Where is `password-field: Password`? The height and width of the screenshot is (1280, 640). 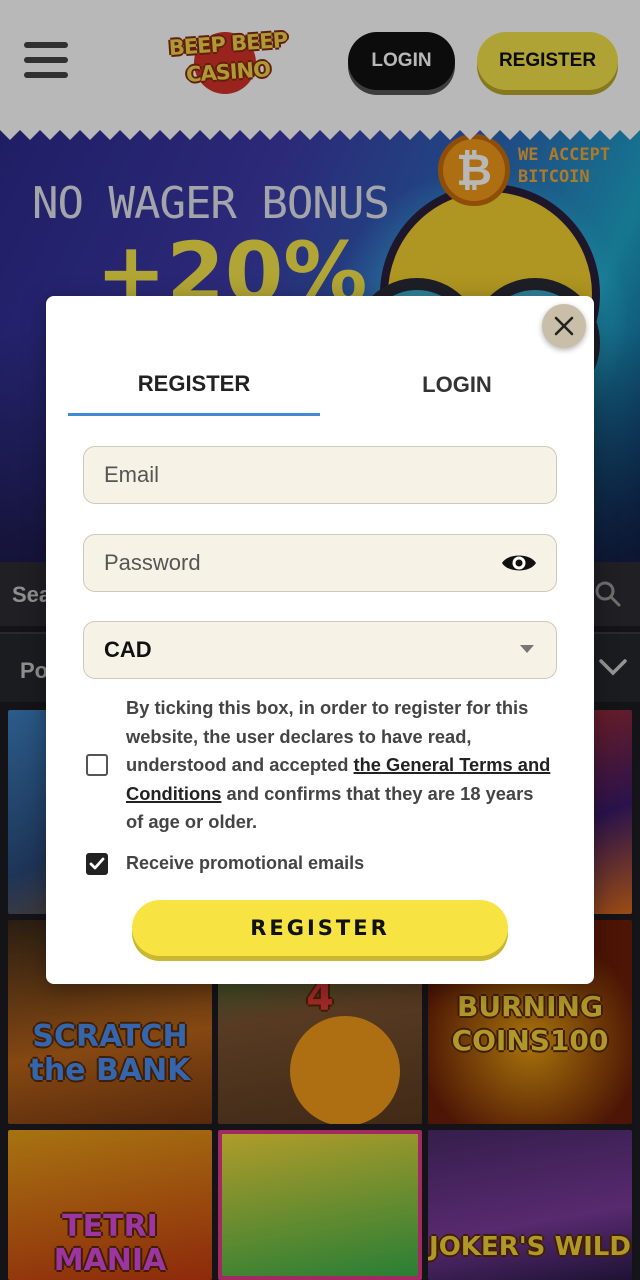
password-field: Password is located at coordinates (320, 563).